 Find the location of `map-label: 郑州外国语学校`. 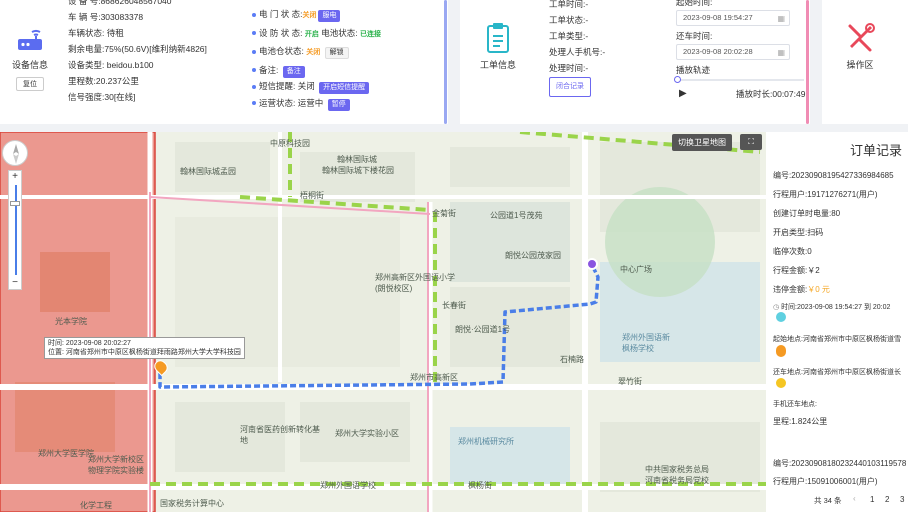

map-label: 郑州外国语学校 is located at coordinates (348, 485).